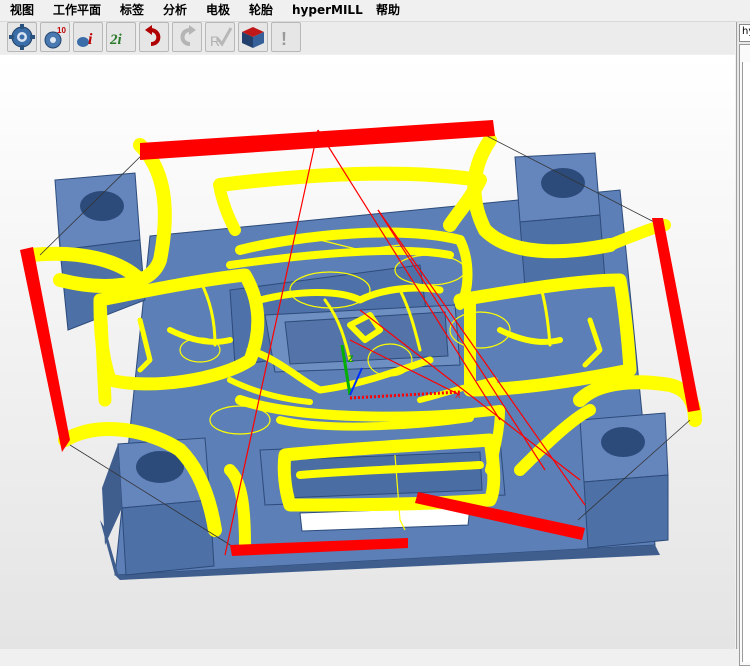 The height and width of the screenshot is (666, 750). What do you see at coordinates (351, 359) in the screenshot?
I see `axis-z-label: Z` at bounding box center [351, 359].